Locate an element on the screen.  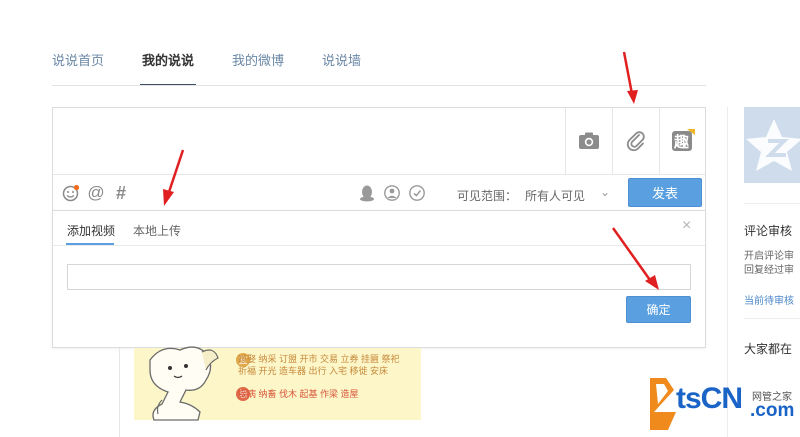
feed-timeline-line is located at coordinates (119, 392).